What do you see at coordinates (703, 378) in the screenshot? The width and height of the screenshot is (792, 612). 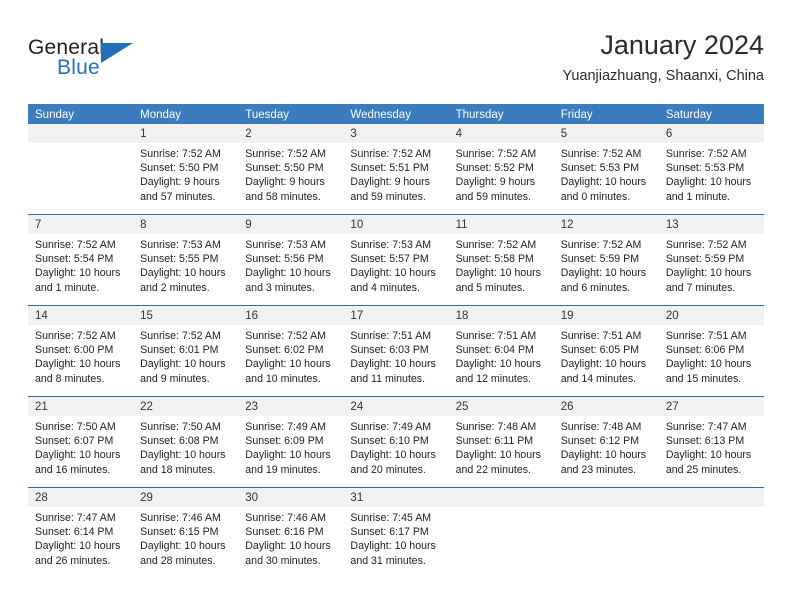 I see `daylight-text-line2: and 15 minutes.` at bounding box center [703, 378].